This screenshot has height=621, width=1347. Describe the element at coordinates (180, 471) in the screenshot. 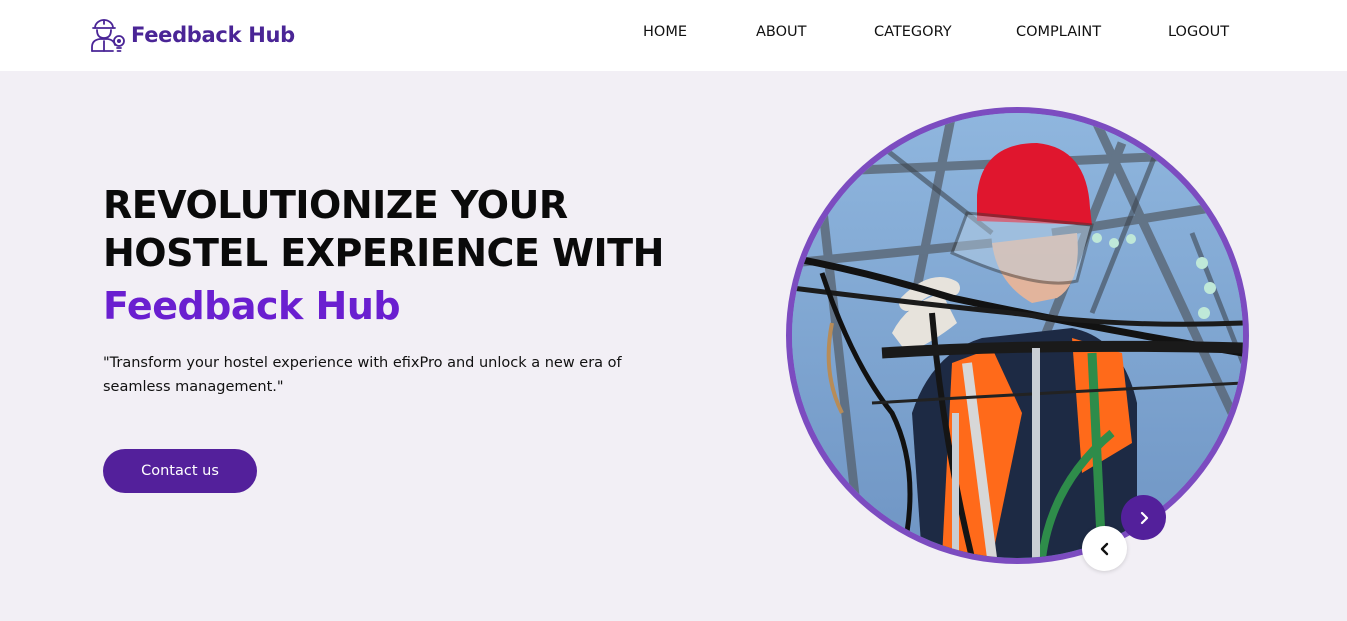

I see `contact-us-button: Contact us` at that location.